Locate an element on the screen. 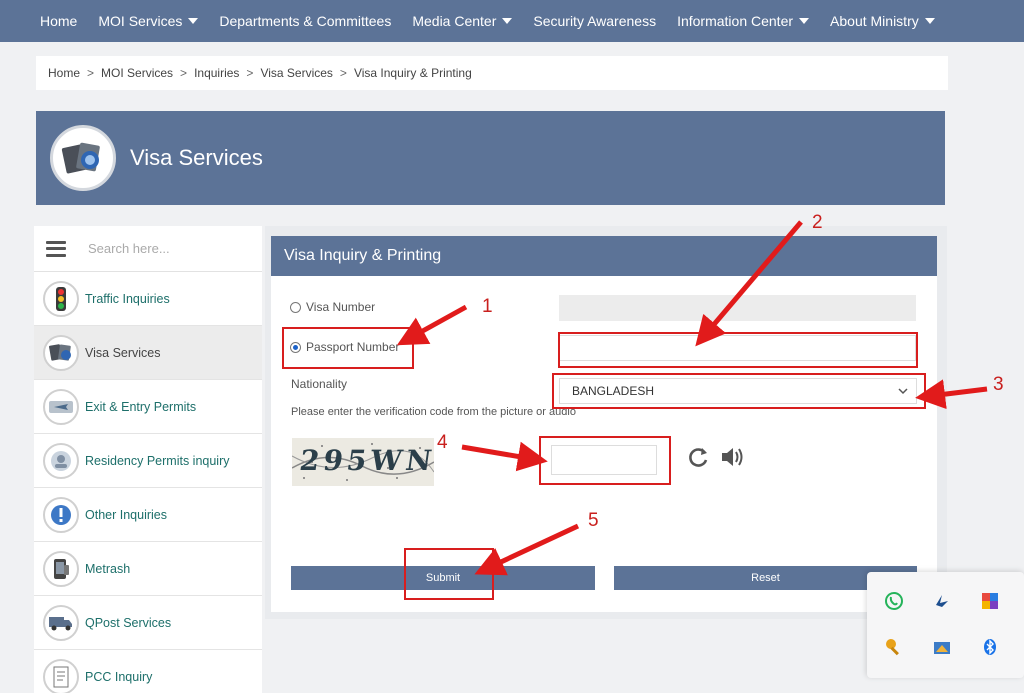 The width and height of the screenshot is (1024, 693). exclamation-icon is located at coordinates (61, 514).